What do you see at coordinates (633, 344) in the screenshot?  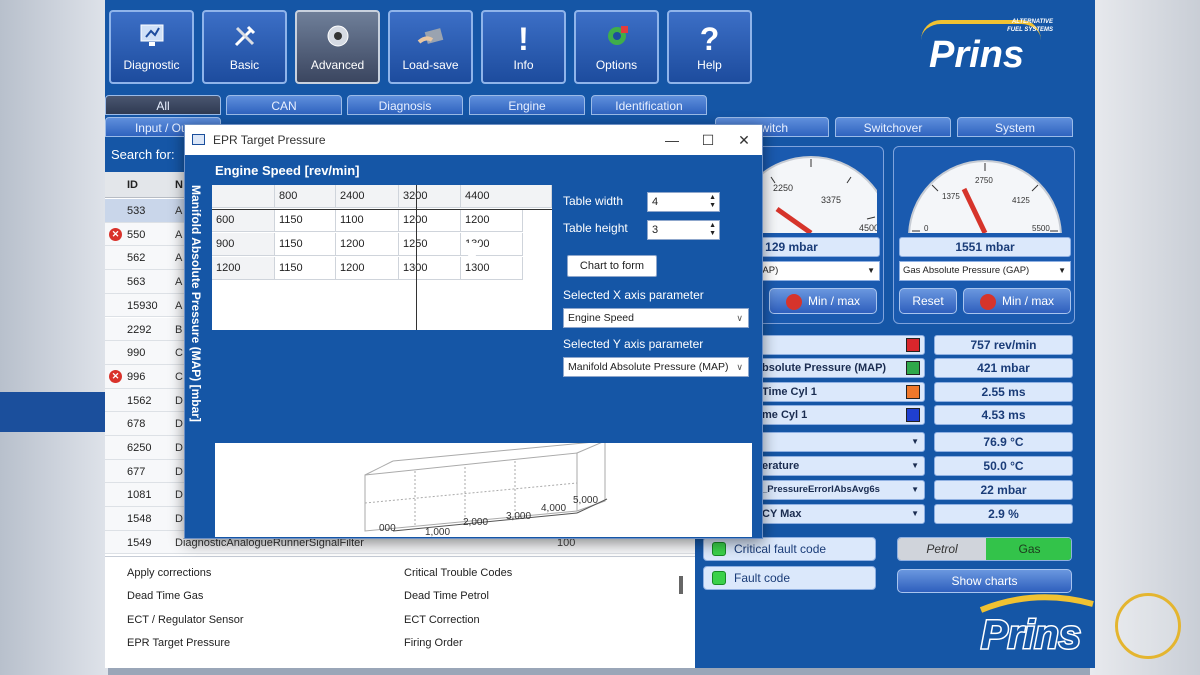 I see `y-param-label: Selected Y axis parameter` at bounding box center [633, 344].